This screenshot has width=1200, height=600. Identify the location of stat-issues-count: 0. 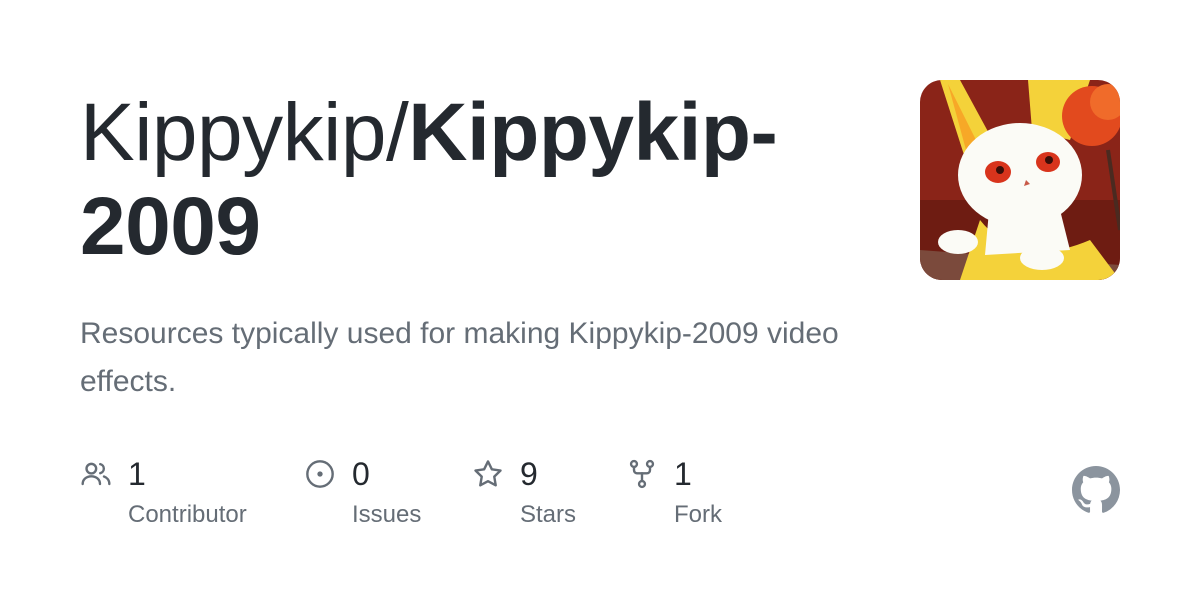
(361, 474).